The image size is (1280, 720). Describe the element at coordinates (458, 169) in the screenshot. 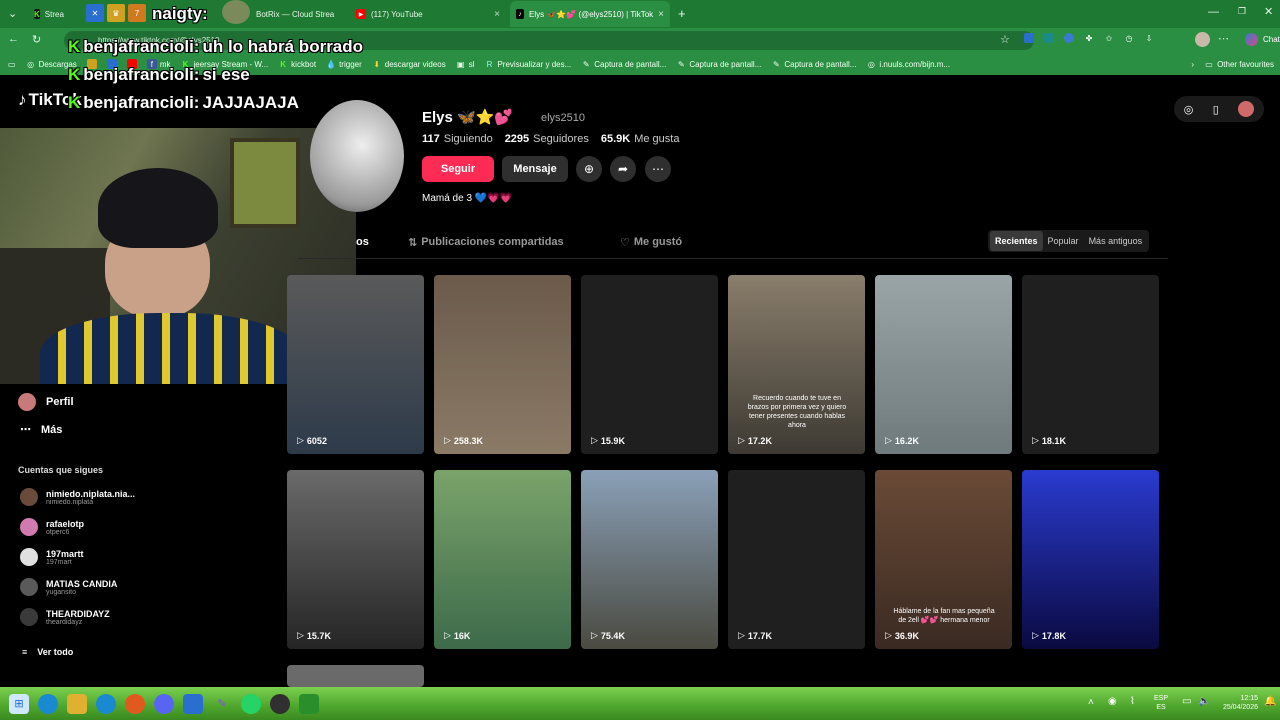

I see `follow-button: Seguir` at that location.